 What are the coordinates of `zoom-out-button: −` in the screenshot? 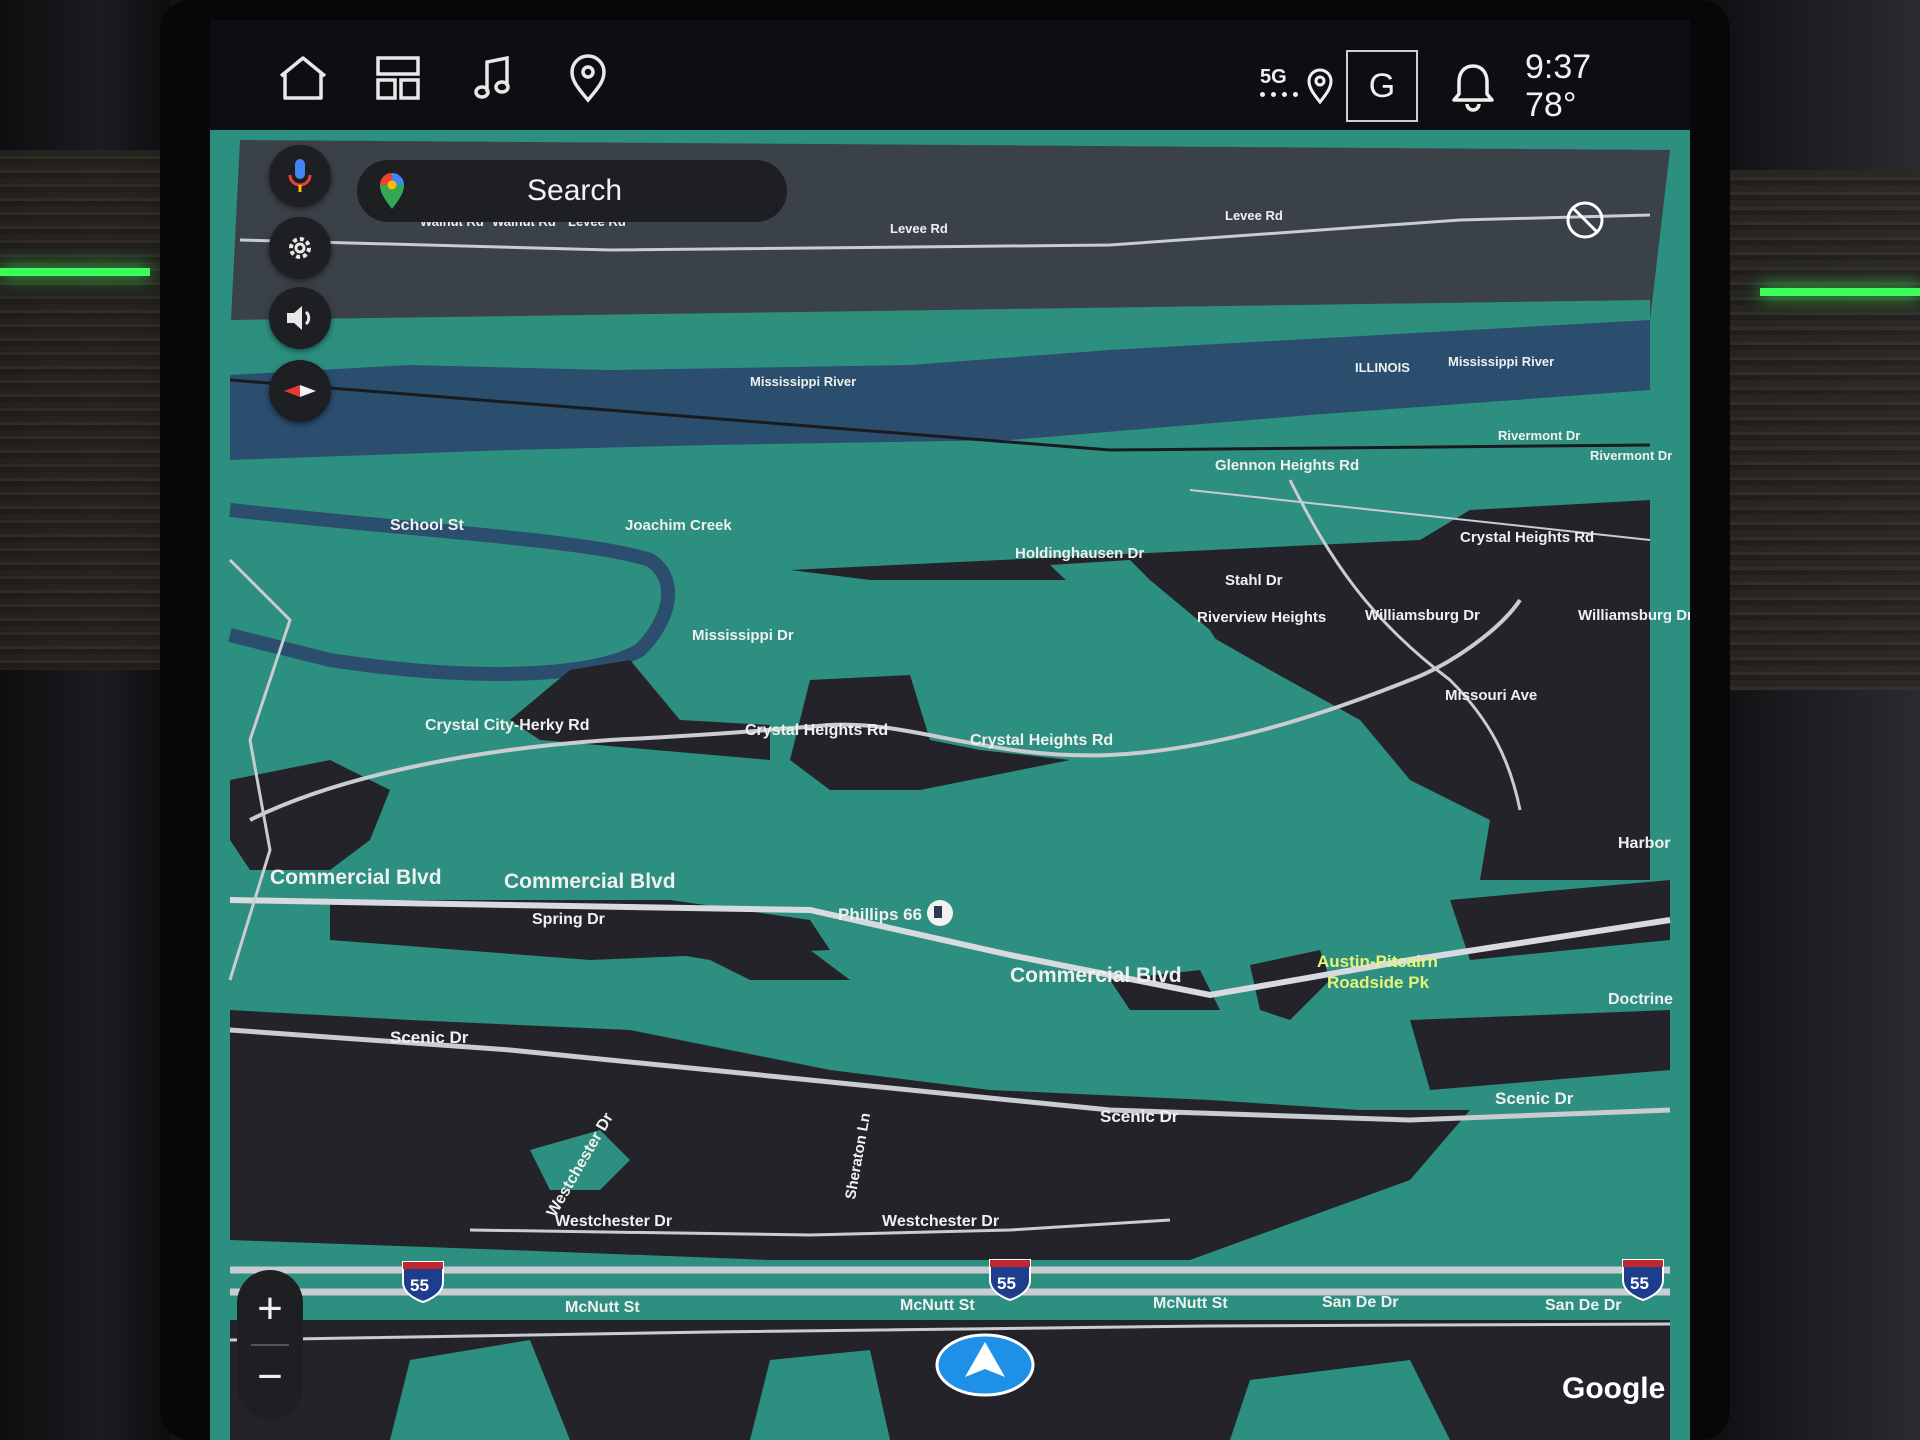 It's located at (270, 1377).